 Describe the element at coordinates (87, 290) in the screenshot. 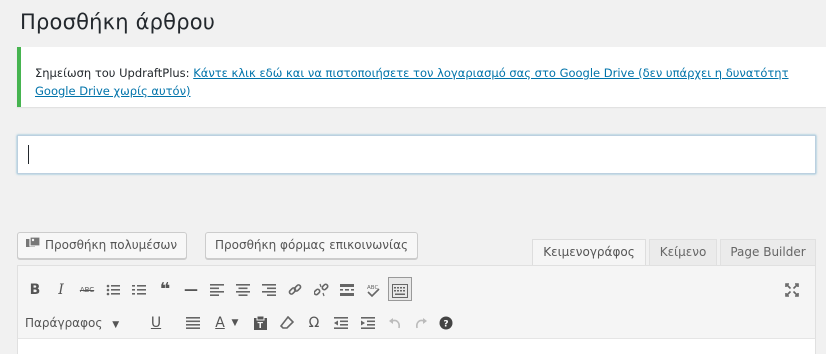

I see `strikethrough-icon: ABC` at that location.